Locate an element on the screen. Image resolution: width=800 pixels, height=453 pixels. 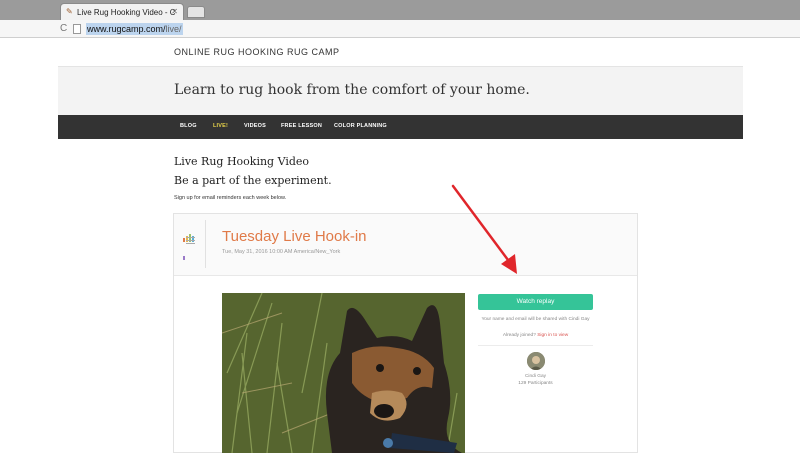
address-bar: C www.rugcamp.com/live/ is located at coordinates (400, 29).